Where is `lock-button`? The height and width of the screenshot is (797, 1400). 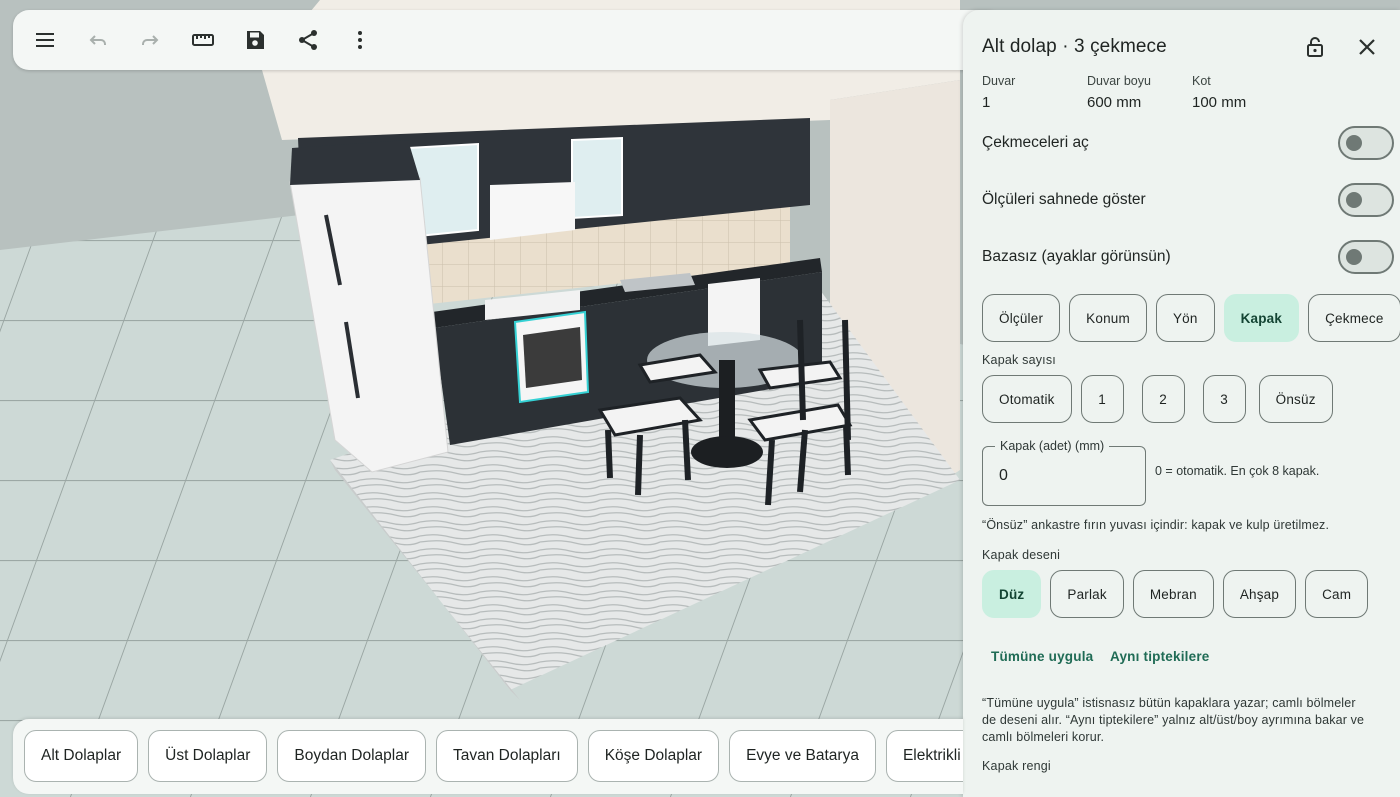
lock-button is located at coordinates (1315, 47).